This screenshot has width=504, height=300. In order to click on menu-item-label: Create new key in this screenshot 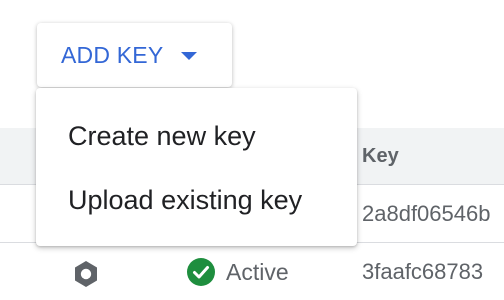, I will do `click(162, 136)`.